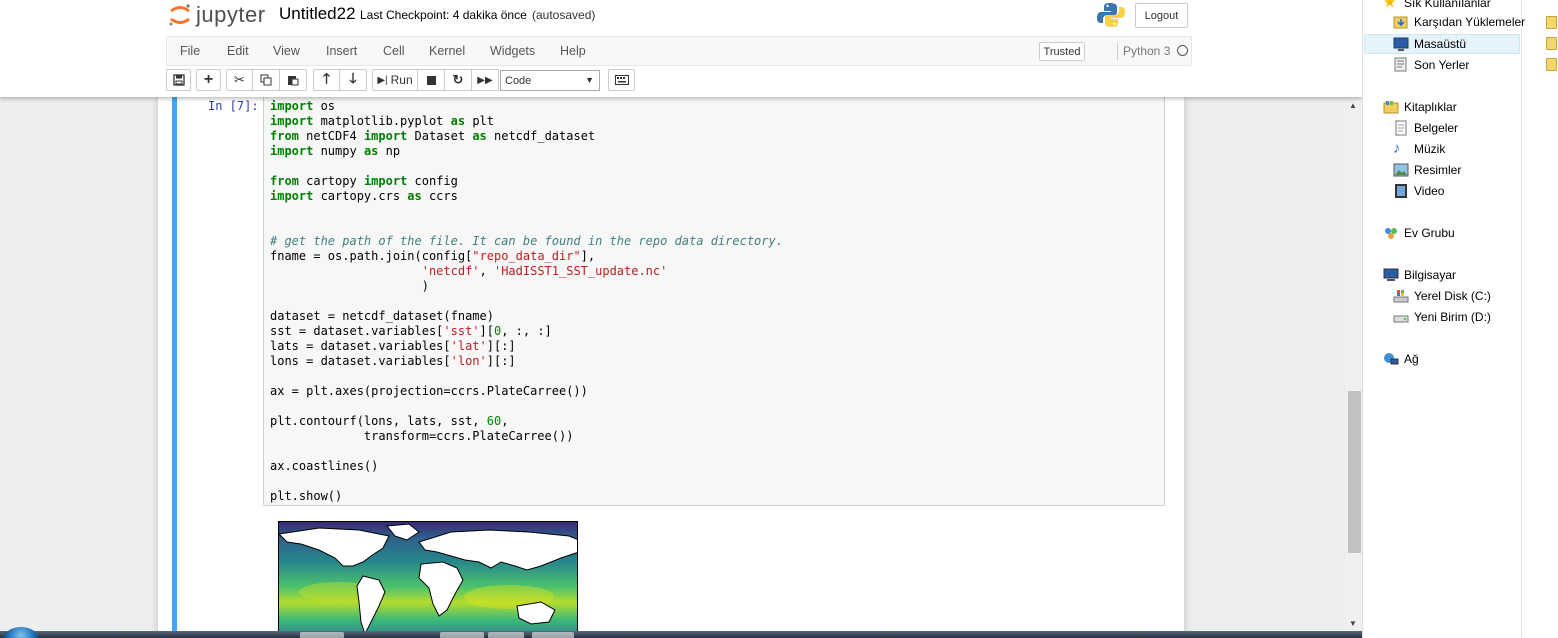  I want to click on nav-libraries: Kitaplıklar, so click(1420, 107).